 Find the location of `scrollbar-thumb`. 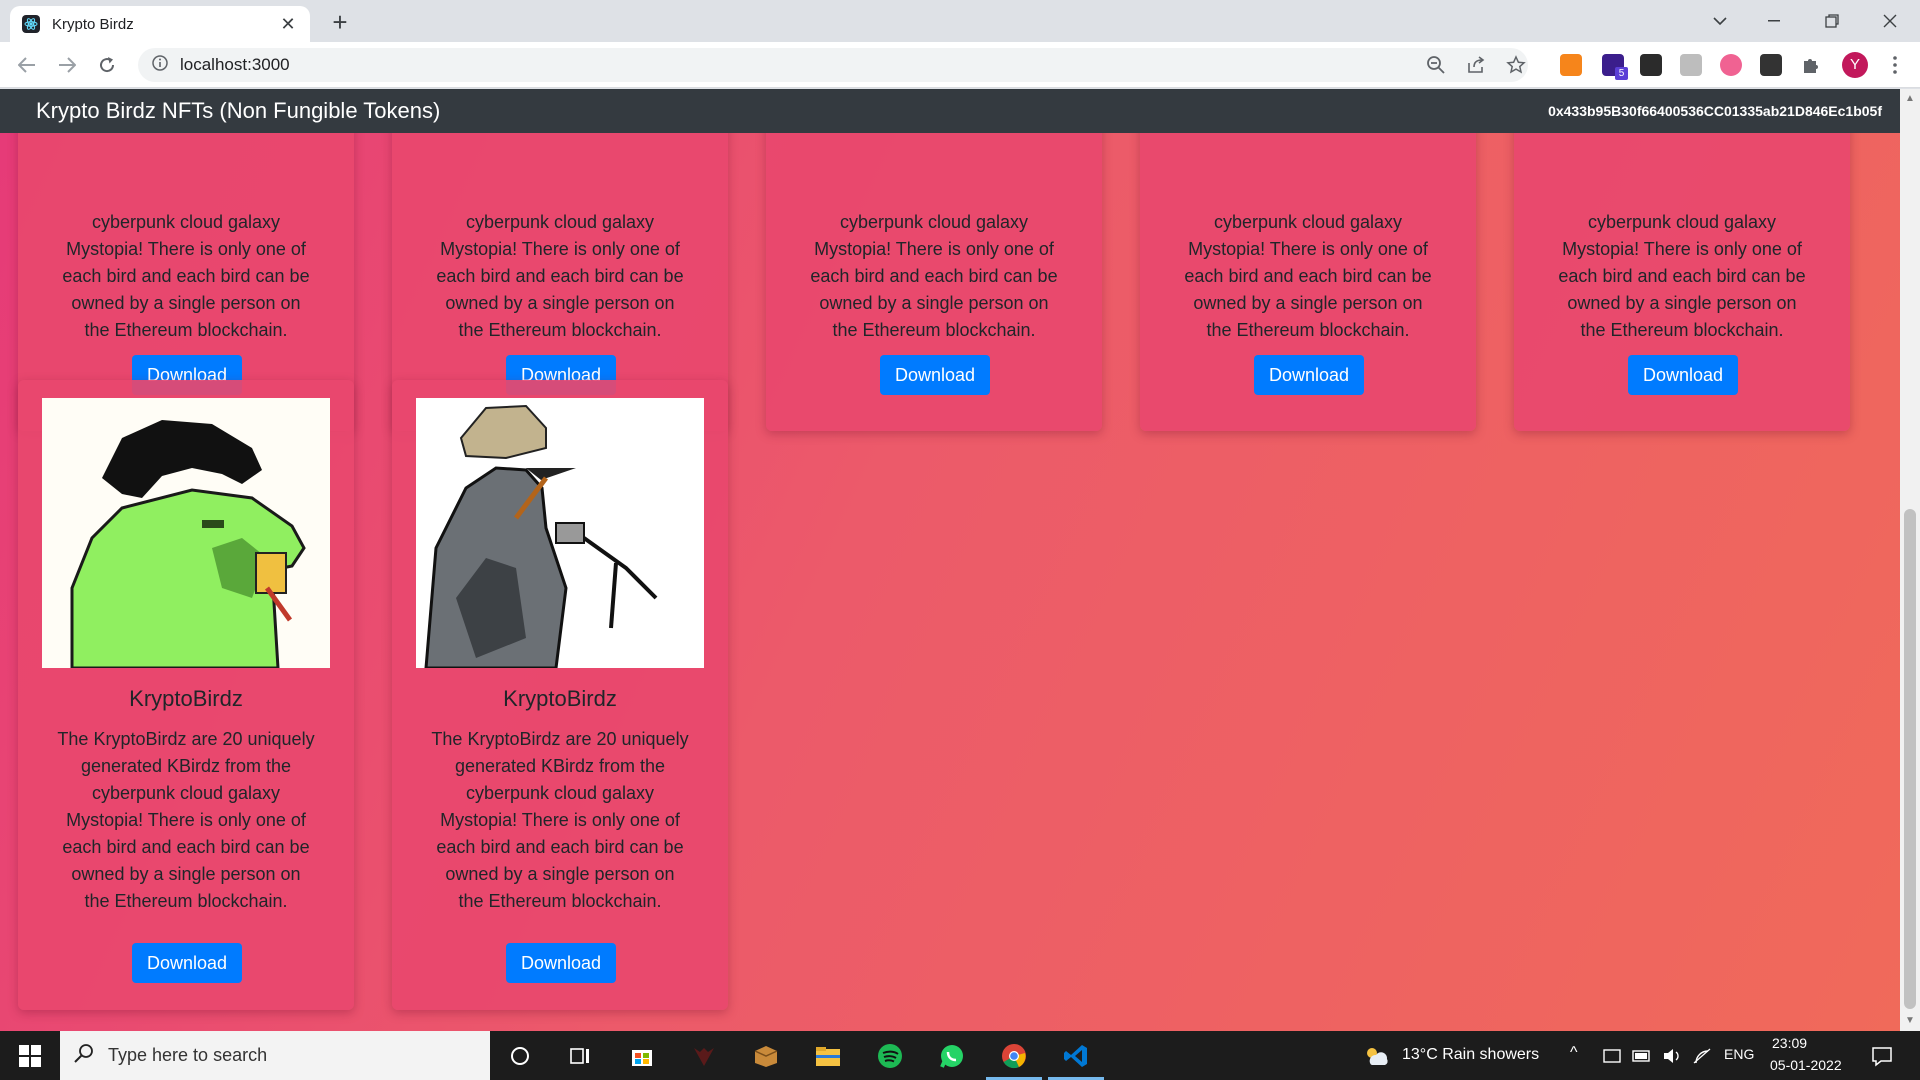

scrollbar-thumb is located at coordinates (1910, 759).